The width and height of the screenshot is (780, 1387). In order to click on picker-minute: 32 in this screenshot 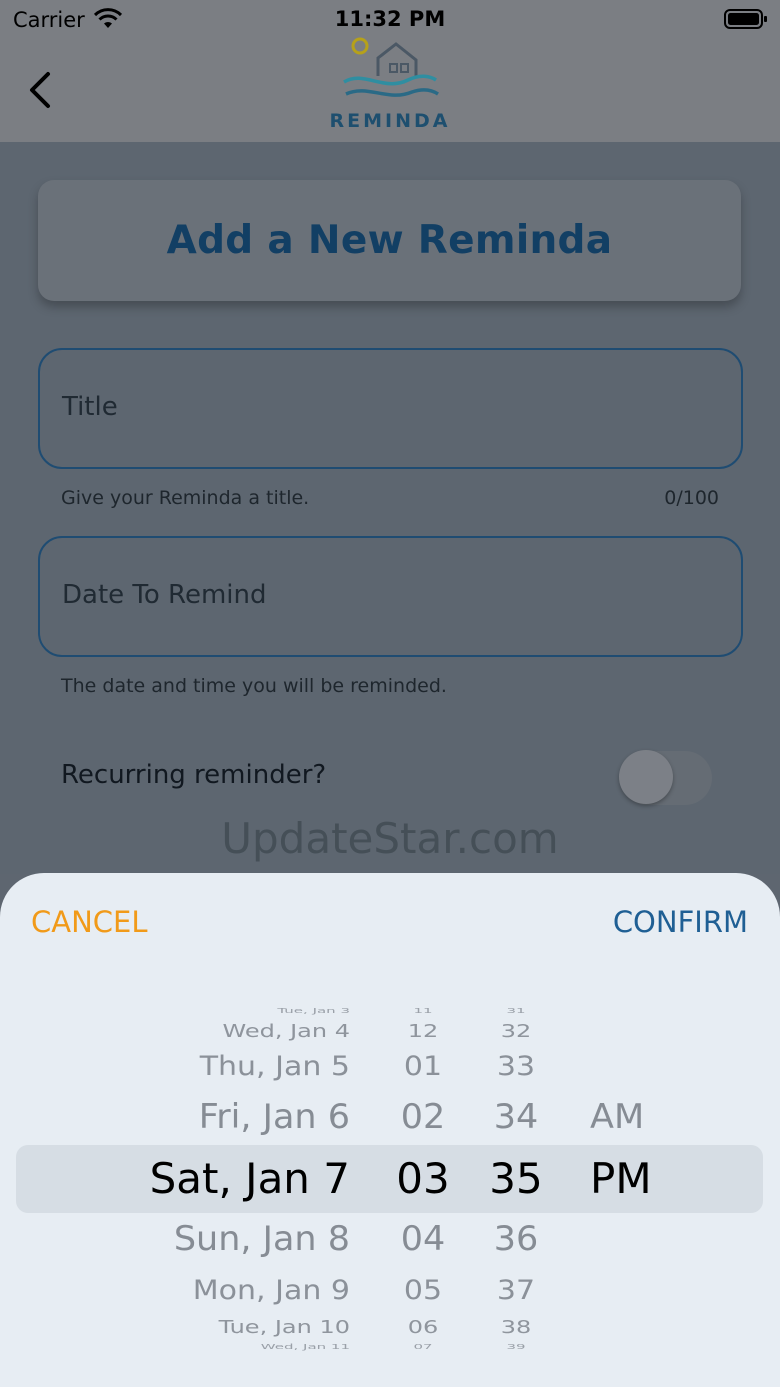, I will do `click(516, 1031)`.